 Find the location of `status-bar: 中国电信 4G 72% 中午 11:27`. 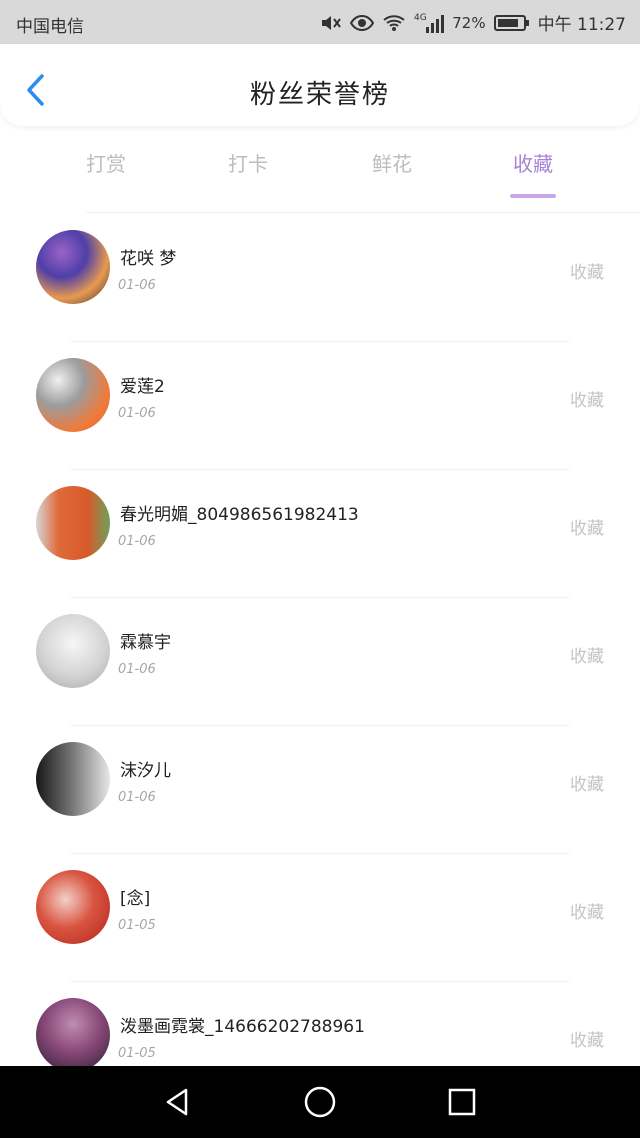

status-bar: 中国电信 4G 72% 中午 11:27 is located at coordinates (320, 22).